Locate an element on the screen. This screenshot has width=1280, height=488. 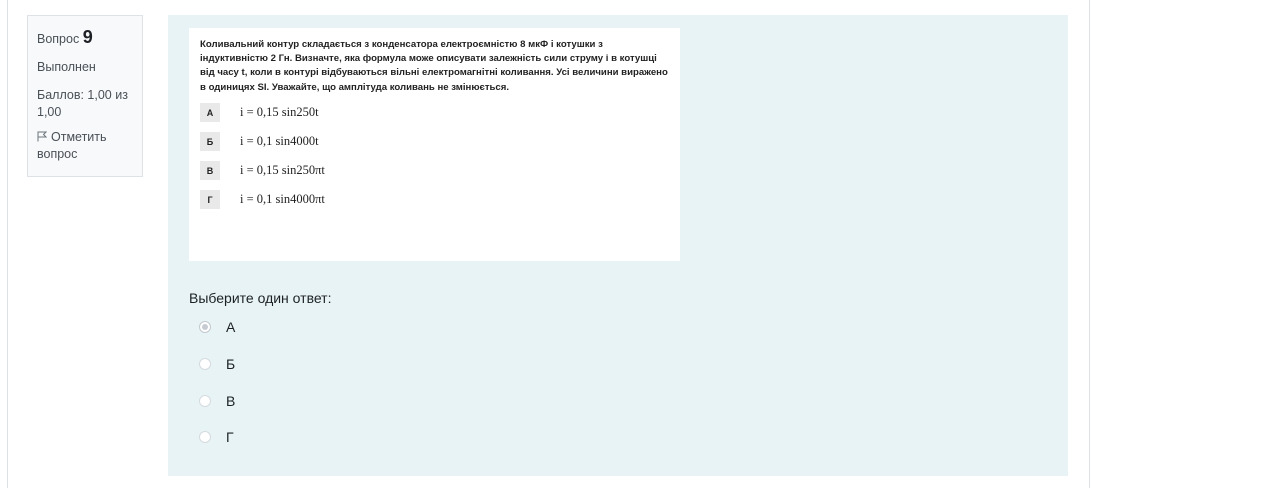
option-letter: Г is located at coordinates (210, 200).